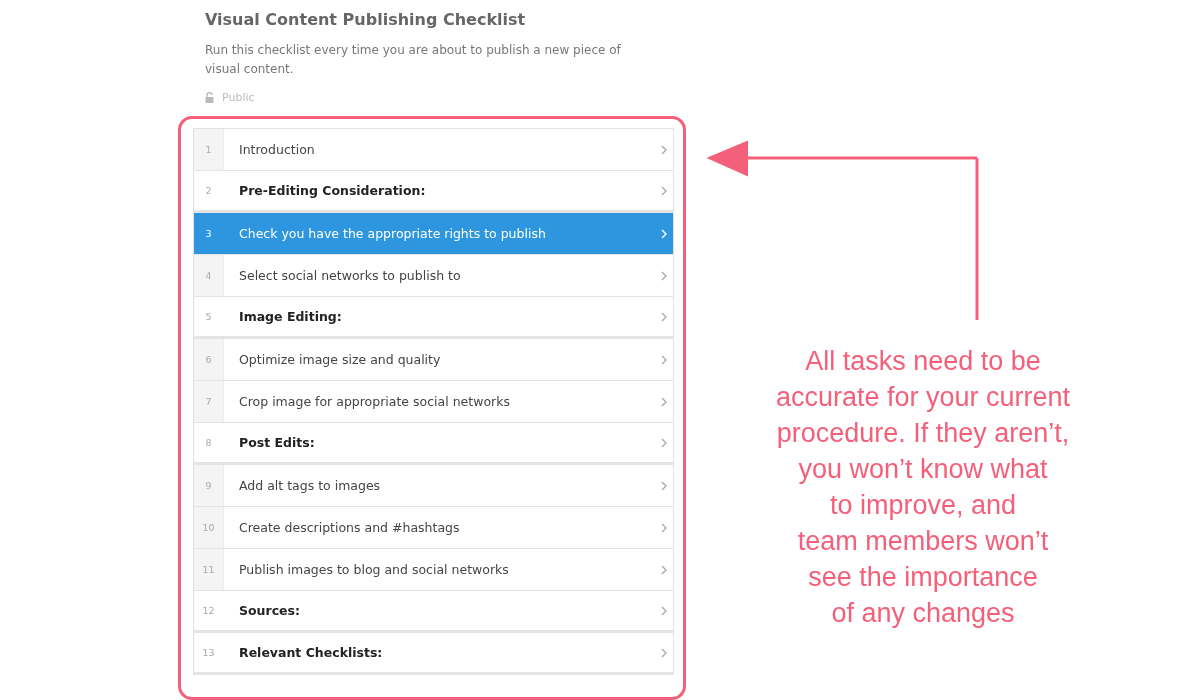  Describe the element at coordinates (433, 360) in the screenshot. I see `task-item: 6 Optimize image size and quality` at that location.